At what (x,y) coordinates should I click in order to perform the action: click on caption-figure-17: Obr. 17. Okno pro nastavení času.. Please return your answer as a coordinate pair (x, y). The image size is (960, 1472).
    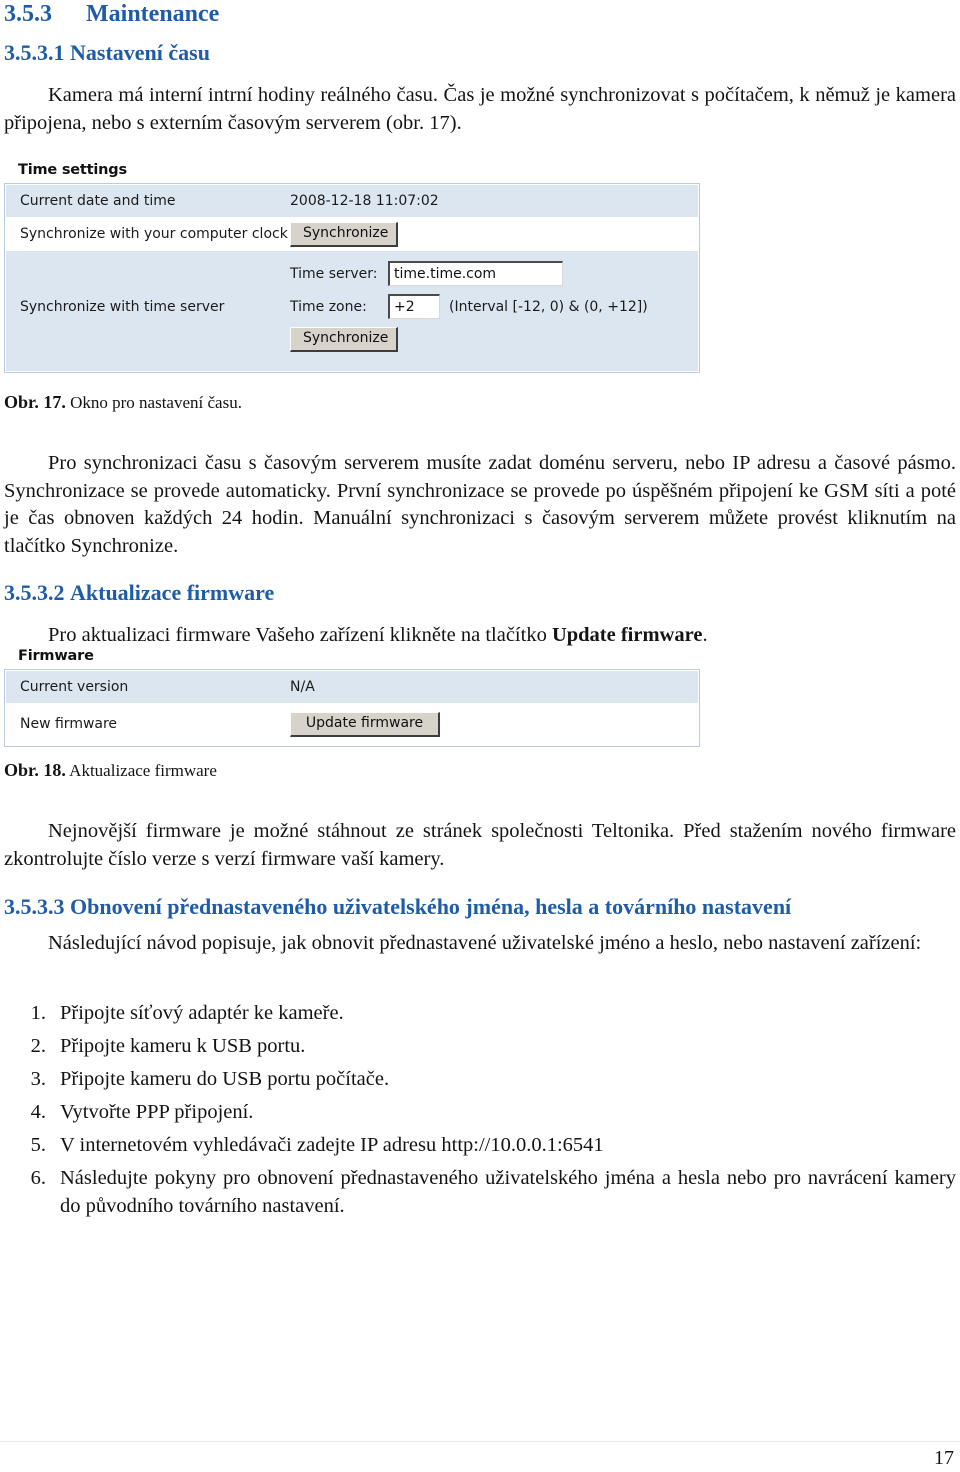
    Looking at the image, I should click on (123, 402).